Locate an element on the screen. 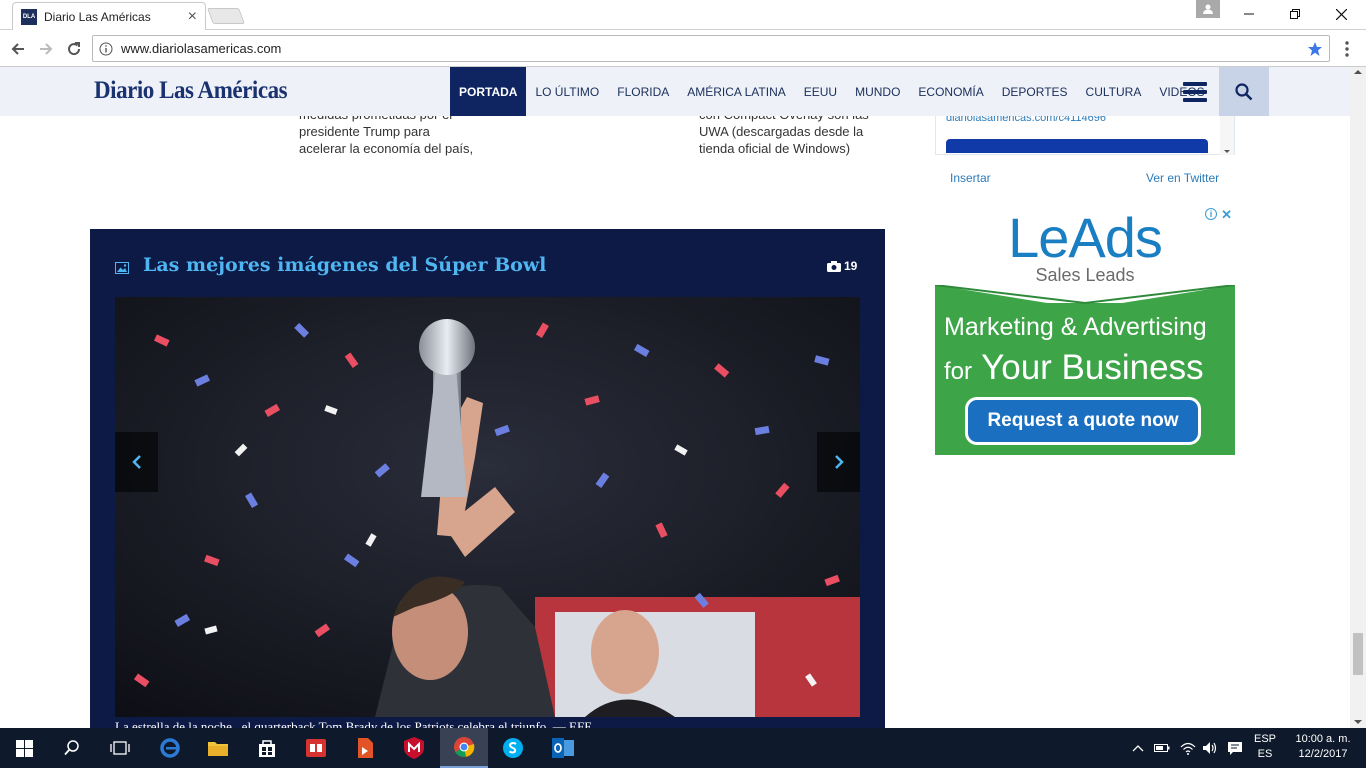 The width and height of the screenshot is (1366, 768). input-language: ESP ES is located at coordinates (1265, 747).